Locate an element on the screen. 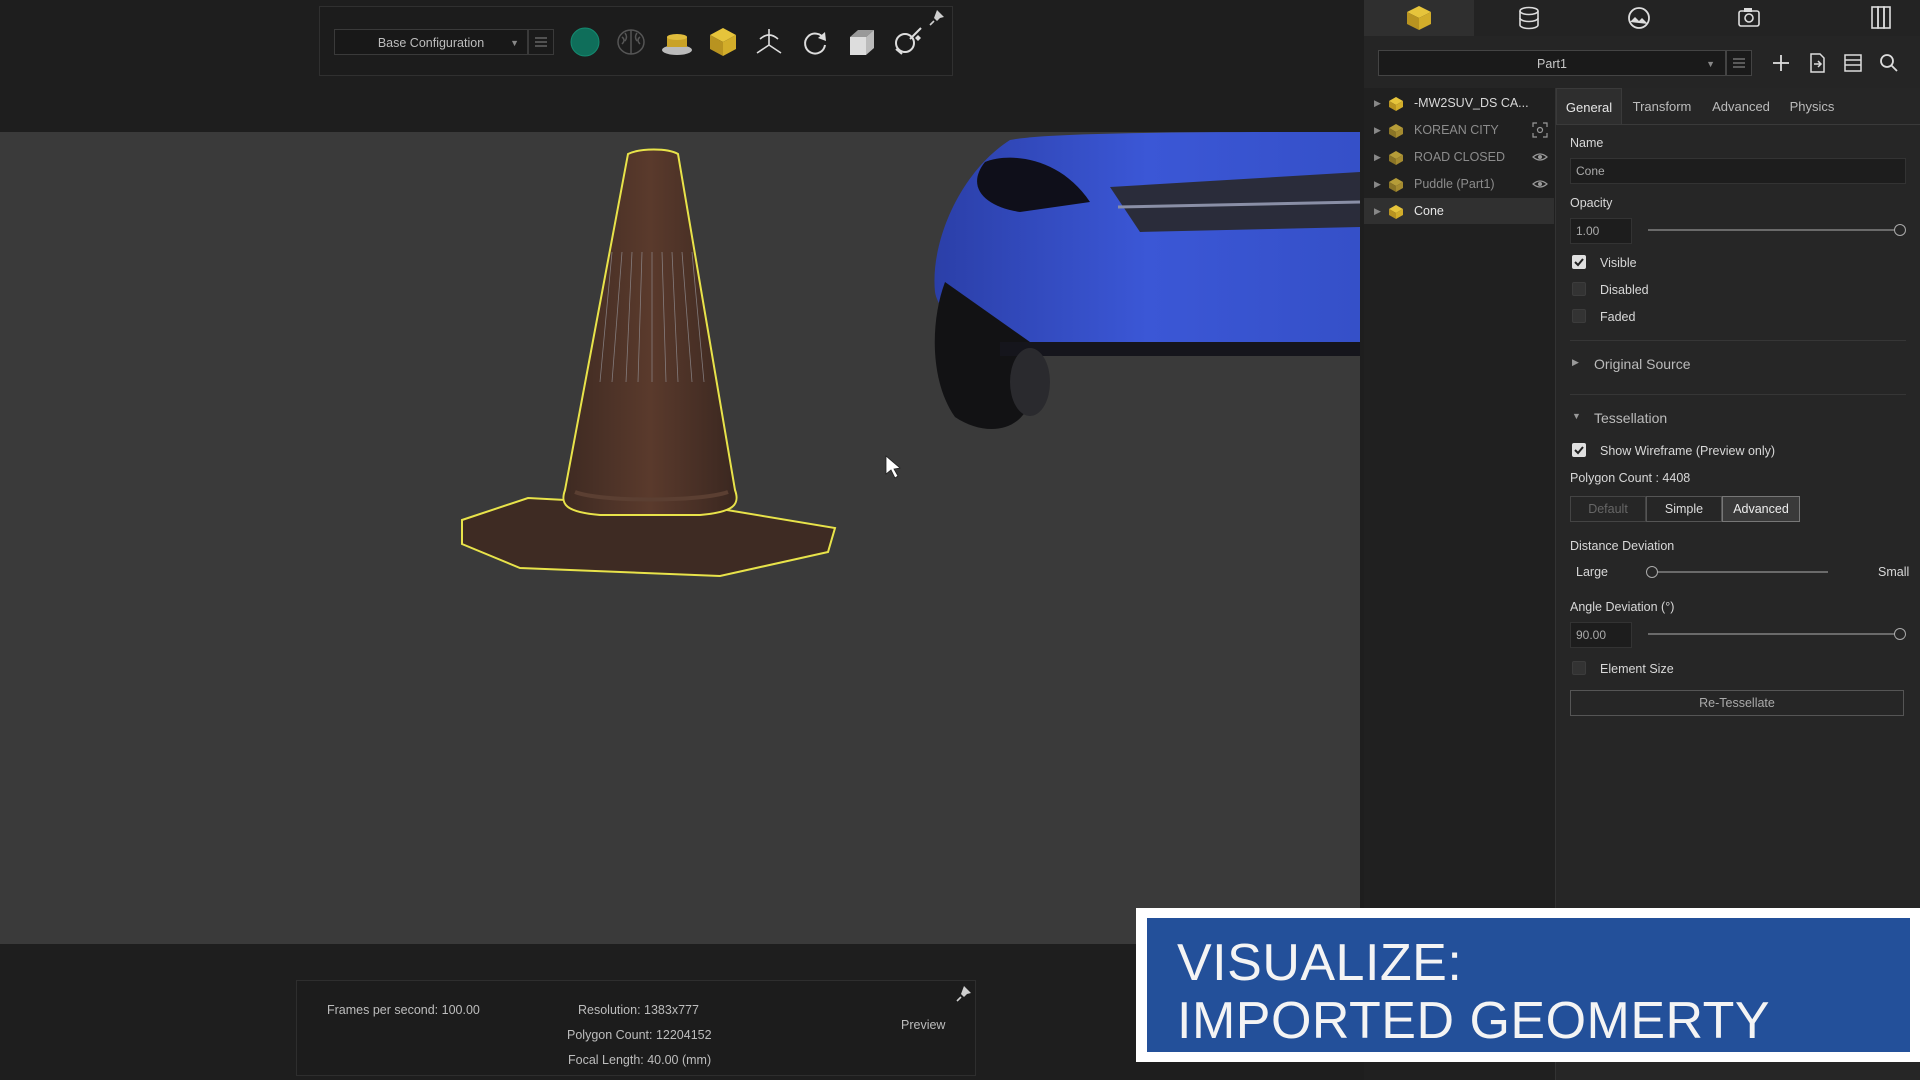 The height and width of the screenshot is (1080, 1920). large-label: Large is located at coordinates (1592, 572).